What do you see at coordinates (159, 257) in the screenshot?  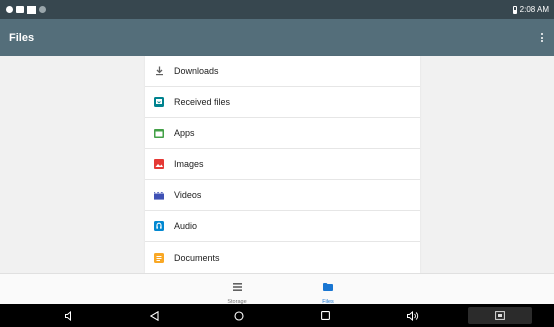 I see `document-icon` at bounding box center [159, 257].